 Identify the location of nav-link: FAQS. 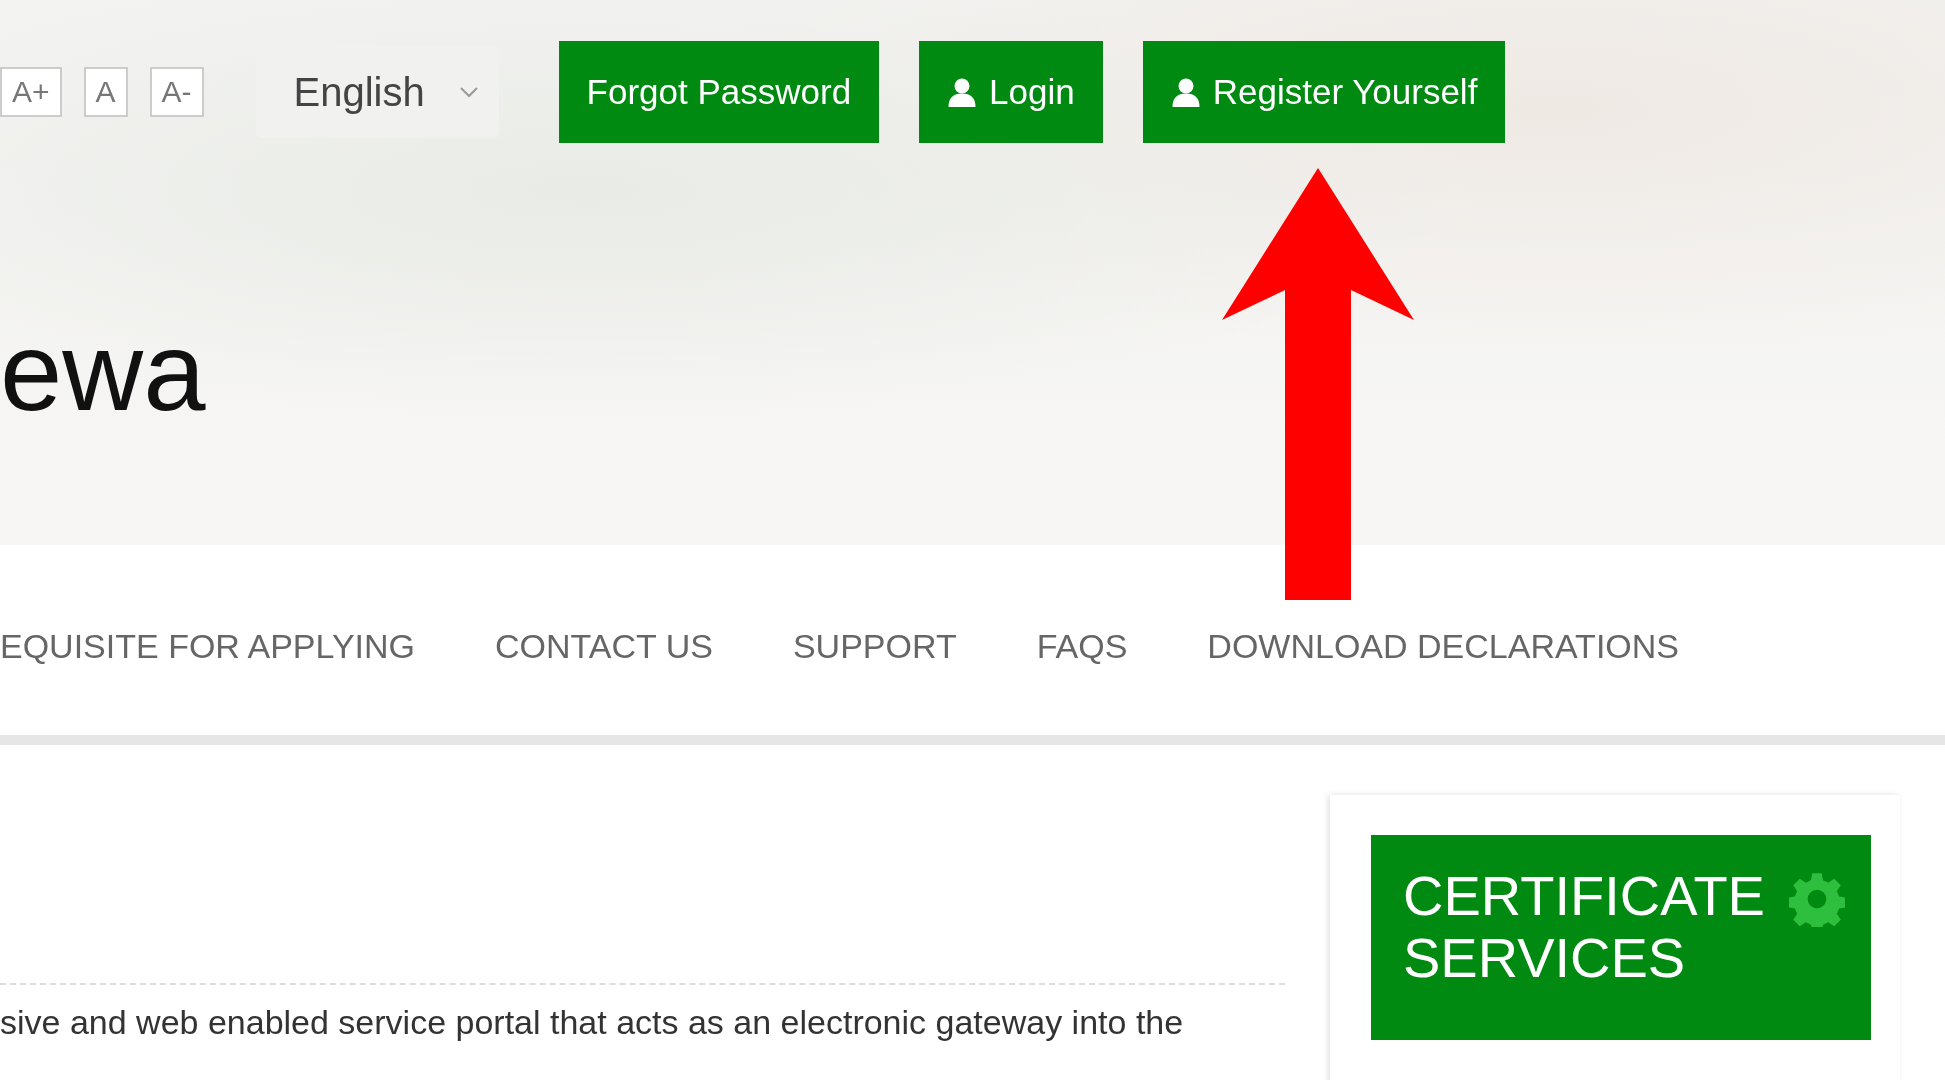
(1082, 646).